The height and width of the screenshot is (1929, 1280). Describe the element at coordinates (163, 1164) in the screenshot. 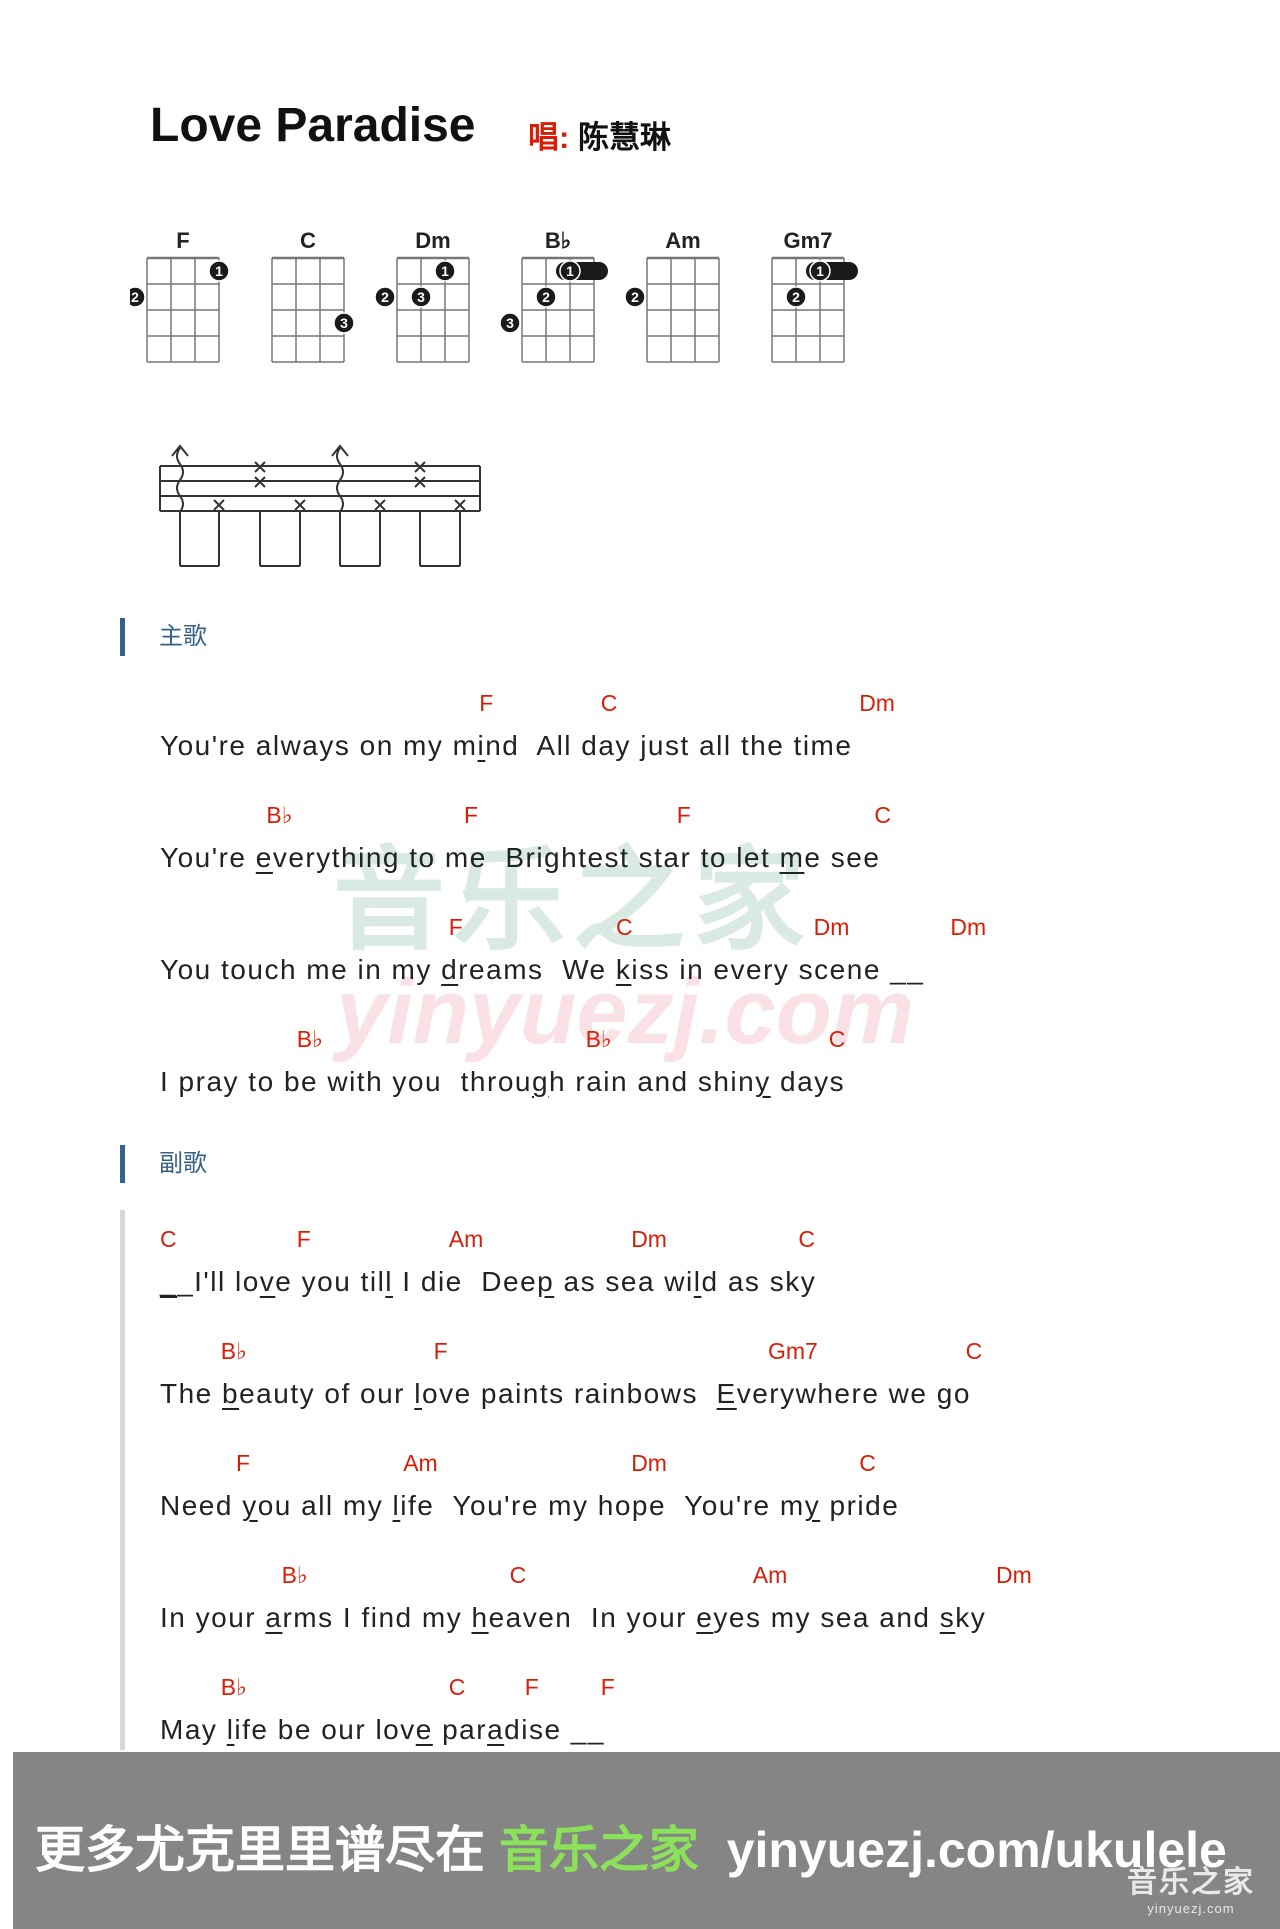

I see `section-chorus-header: 副歌` at that location.